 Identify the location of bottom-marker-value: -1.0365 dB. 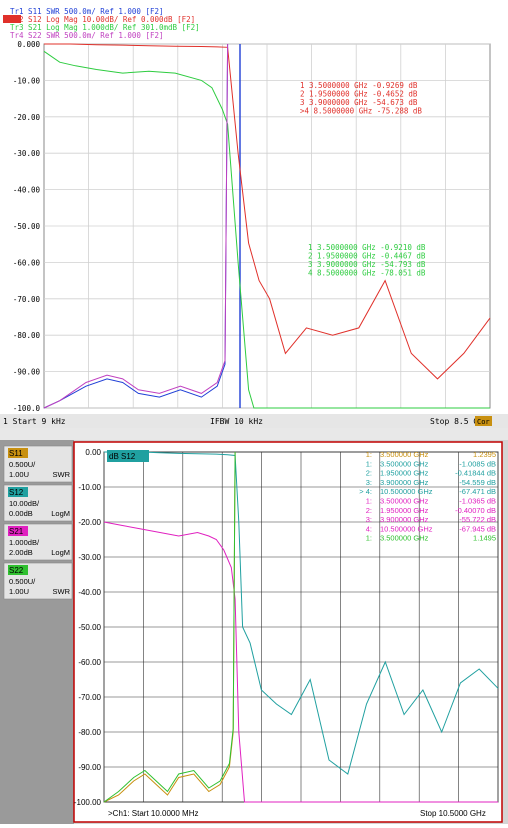
(477, 501).